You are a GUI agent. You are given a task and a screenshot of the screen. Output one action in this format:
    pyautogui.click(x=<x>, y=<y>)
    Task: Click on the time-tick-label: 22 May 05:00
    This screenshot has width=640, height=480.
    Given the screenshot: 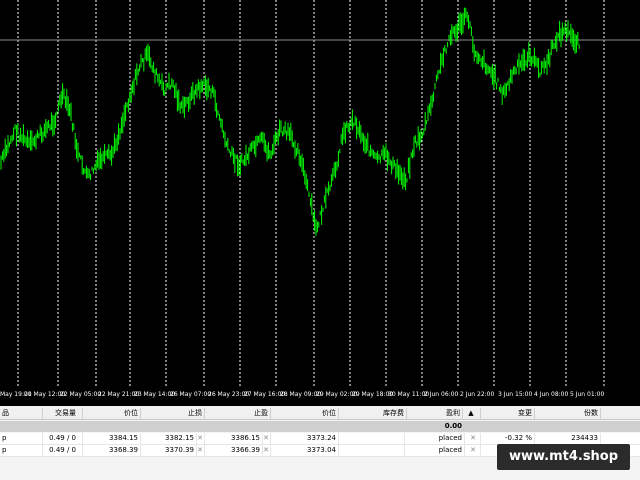 What is the action you would take?
    pyautogui.click(x=81, y=394)
    